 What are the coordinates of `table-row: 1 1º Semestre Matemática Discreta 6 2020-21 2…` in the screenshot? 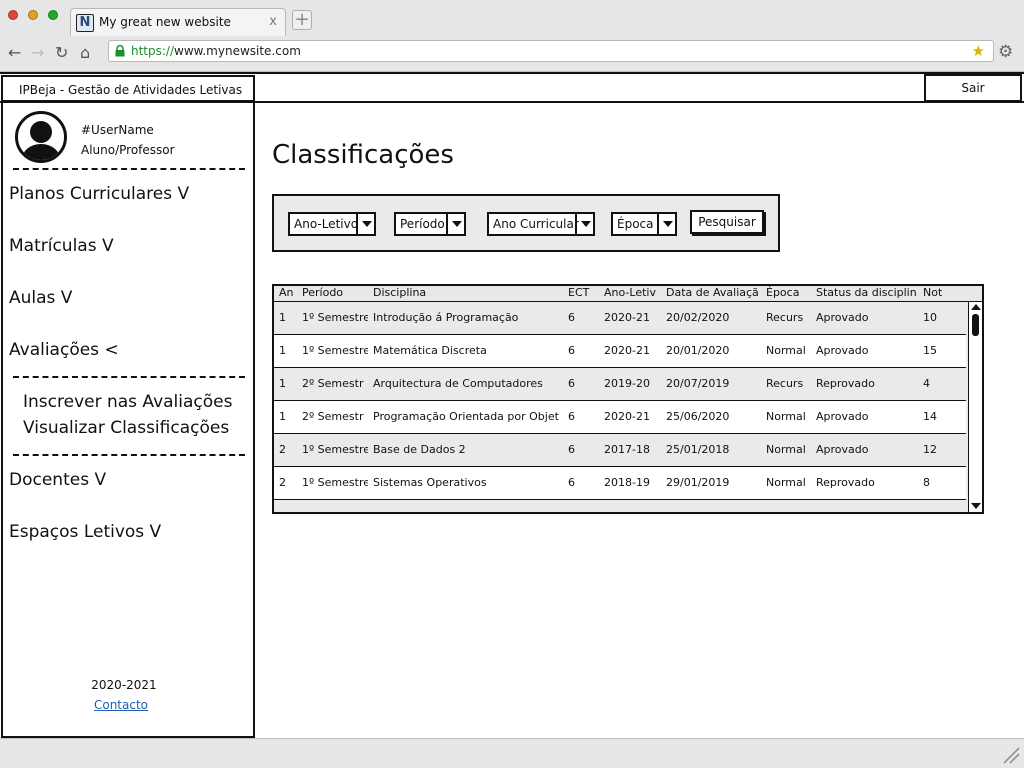 It's located at (620, 351).